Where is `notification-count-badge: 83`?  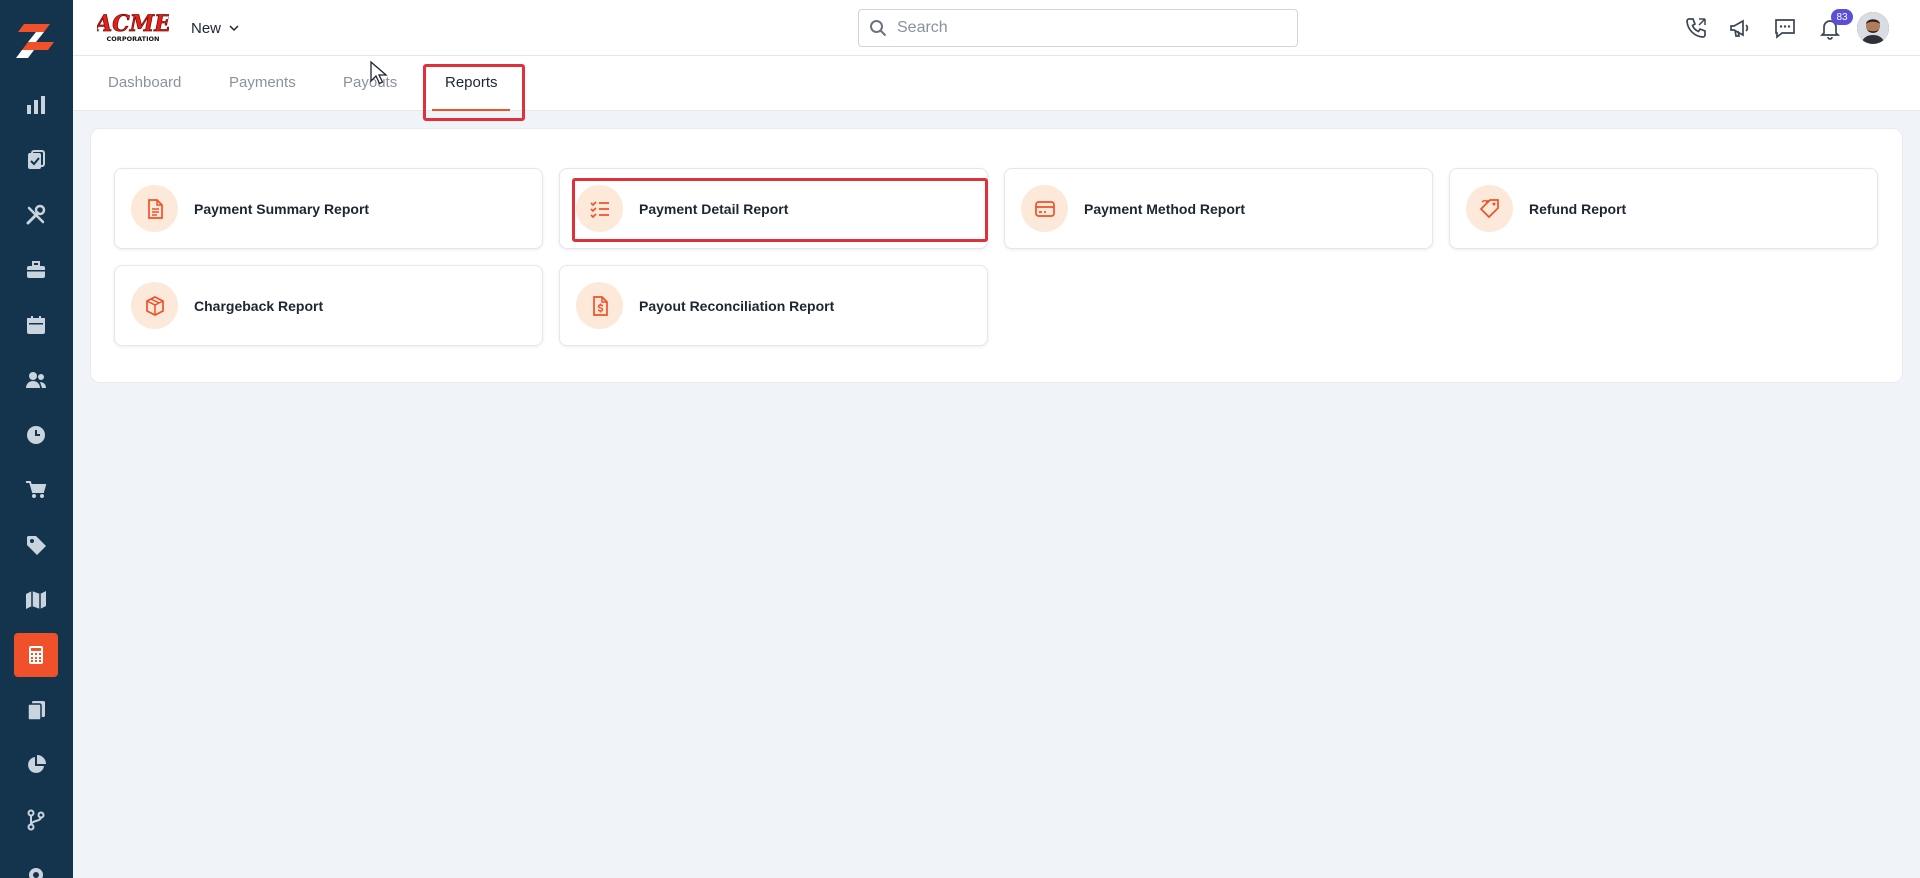
notification-count-badge: 83 is located at coordinates (1842, 17).